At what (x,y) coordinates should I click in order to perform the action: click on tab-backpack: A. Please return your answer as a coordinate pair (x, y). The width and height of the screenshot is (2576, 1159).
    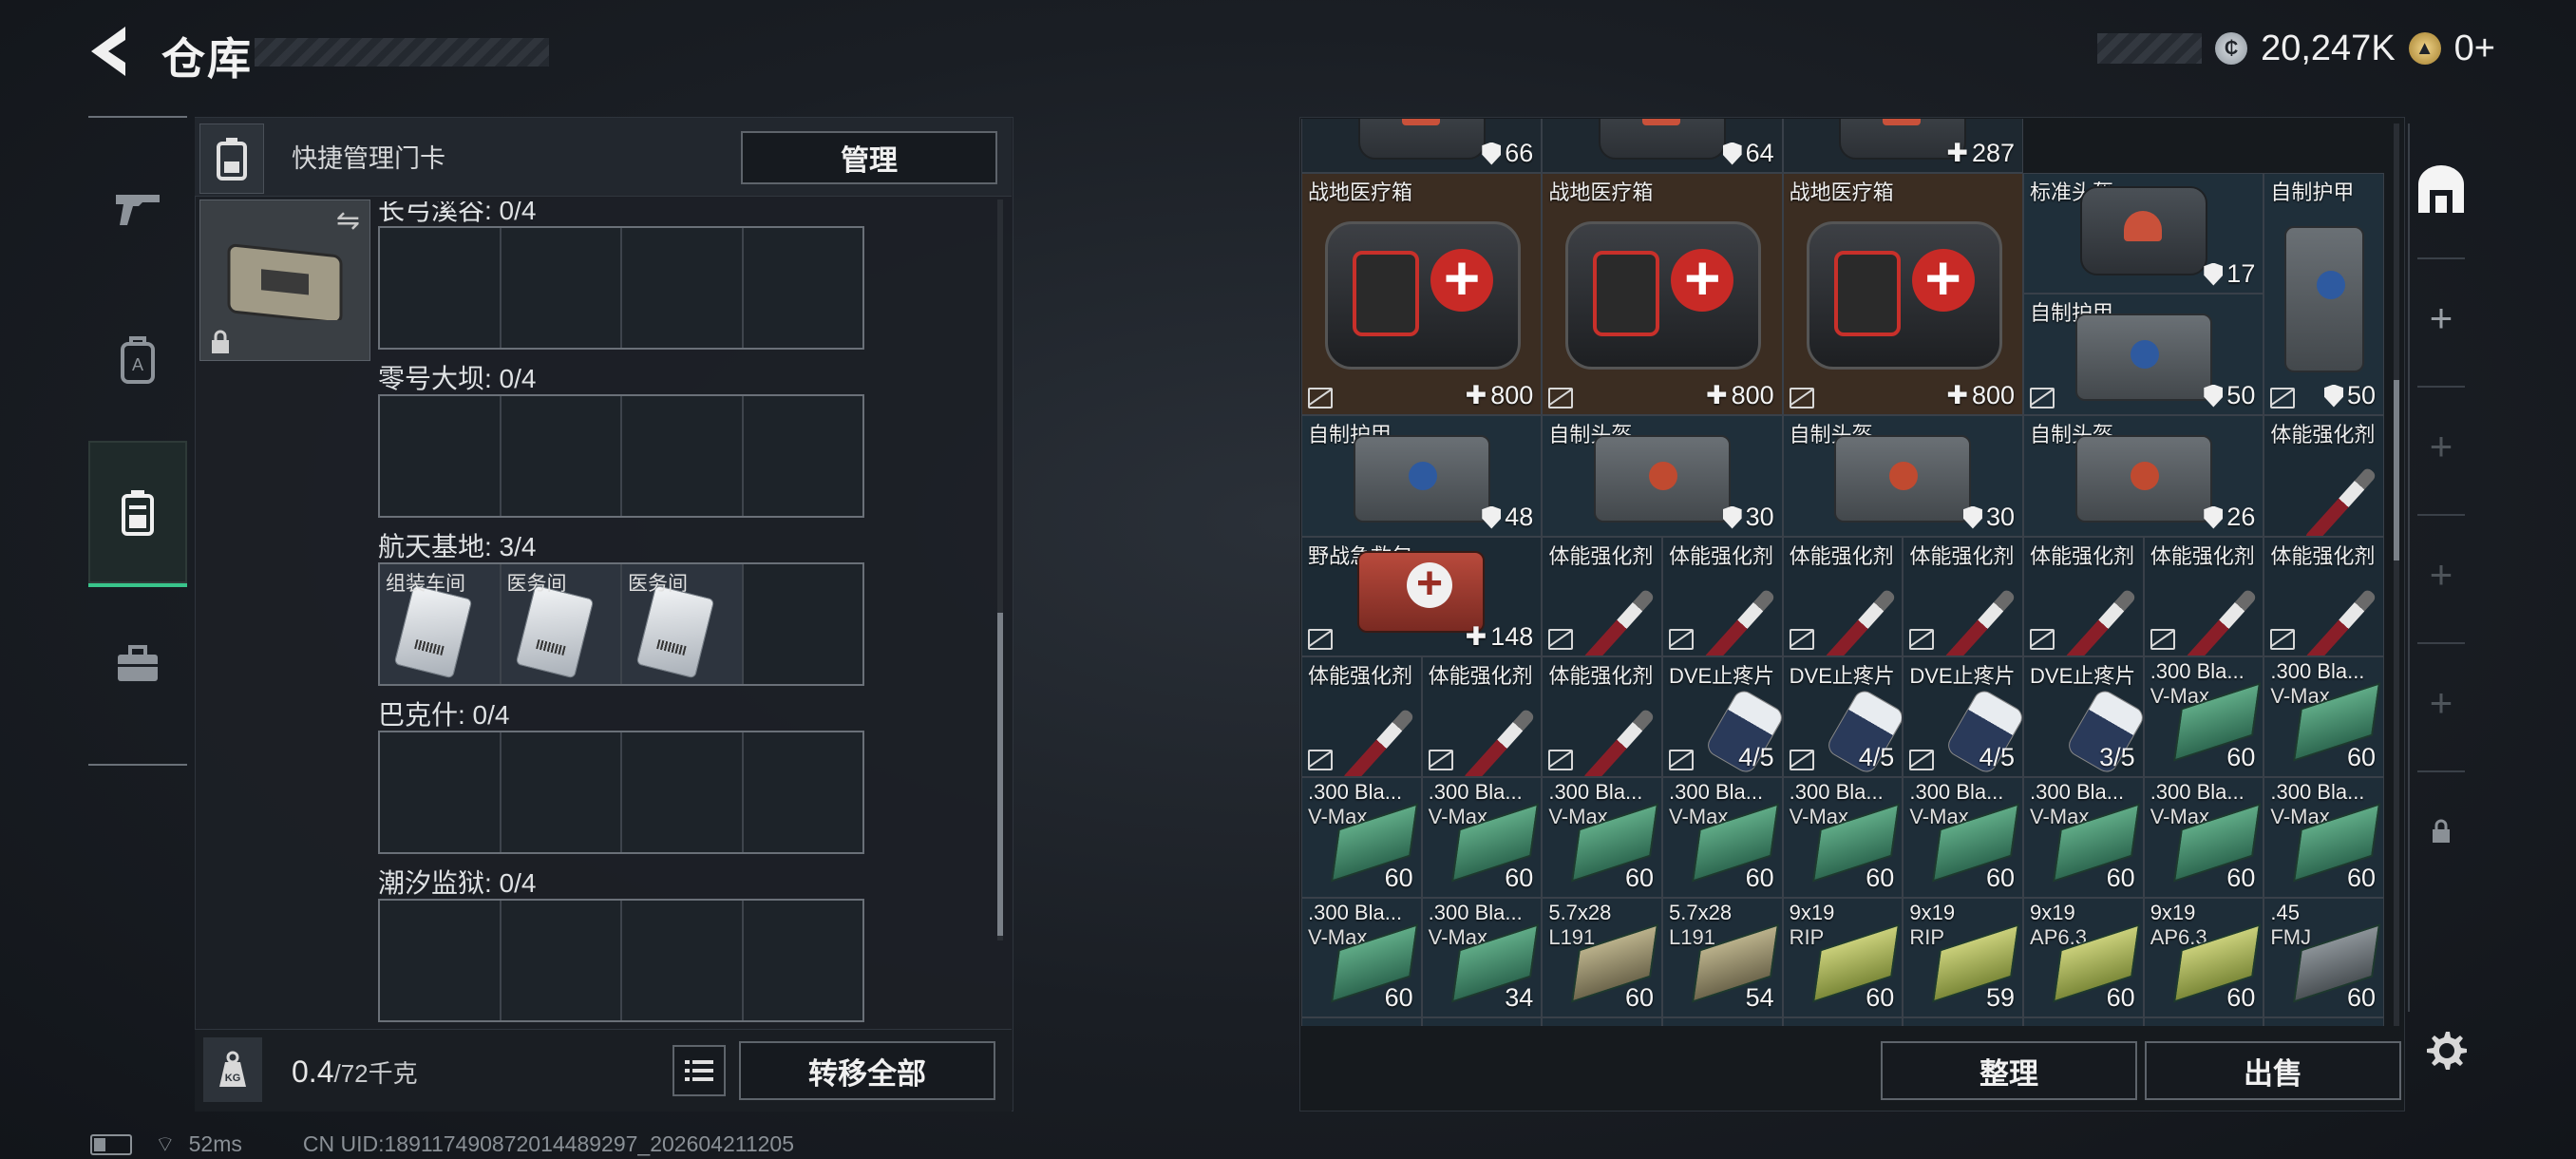
    Looking at the image, I should click on (137, 360).